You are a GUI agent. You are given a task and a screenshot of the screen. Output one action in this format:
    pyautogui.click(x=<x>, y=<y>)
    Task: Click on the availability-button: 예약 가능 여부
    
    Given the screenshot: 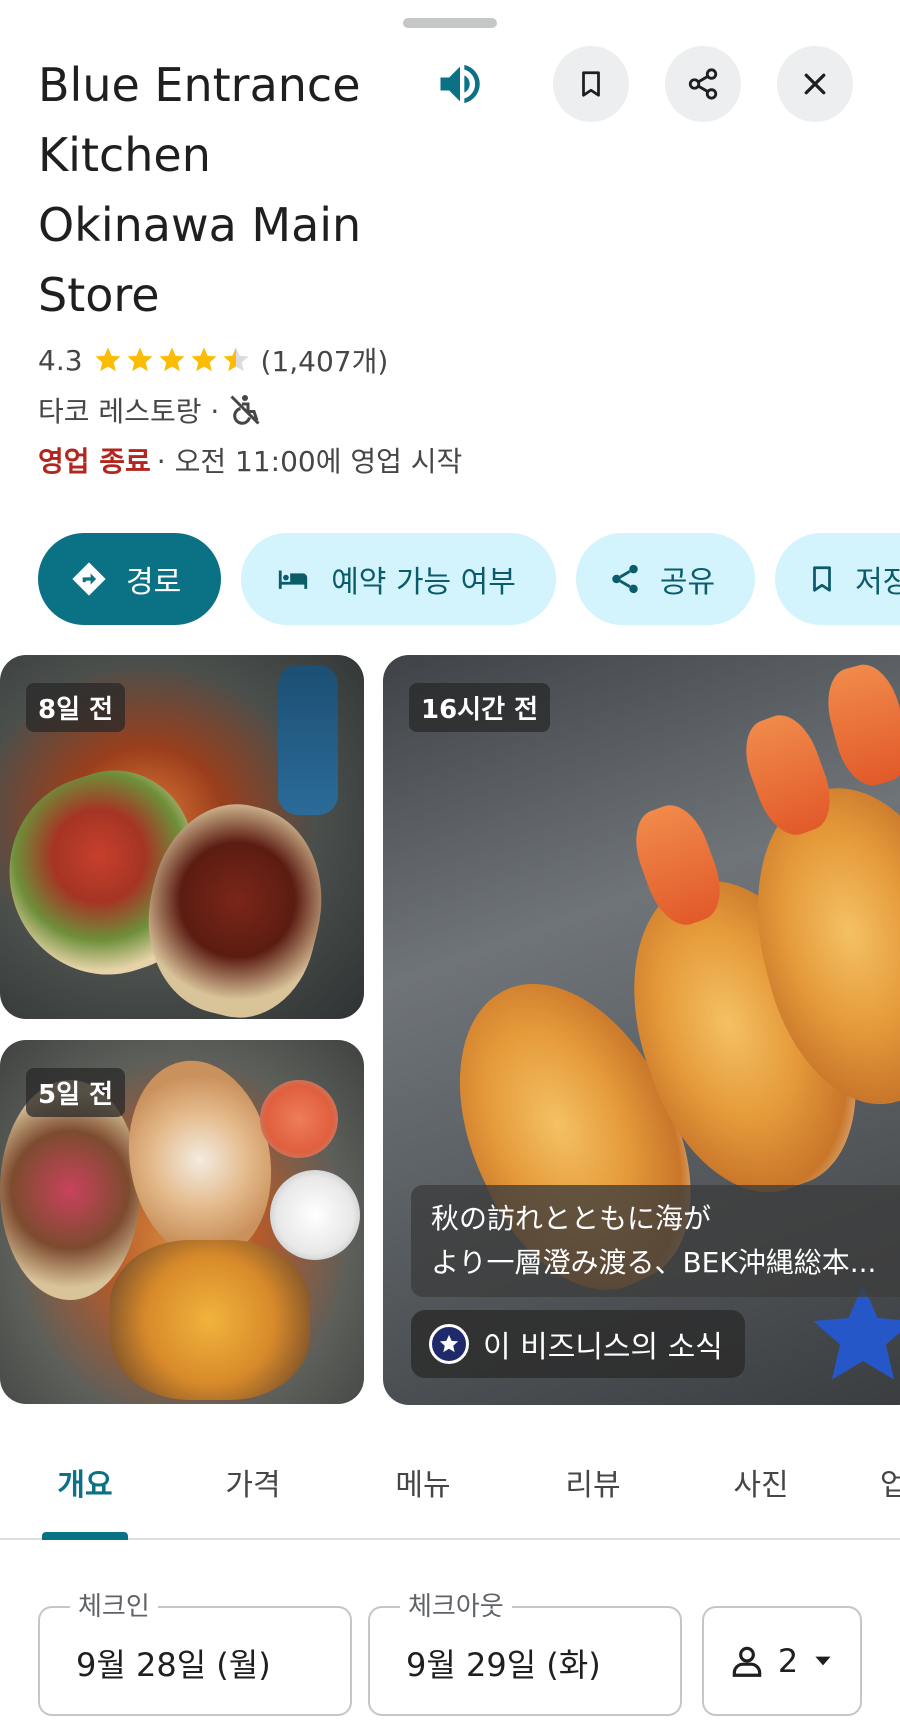 What is the action you would take?
    pyautogui.click(x=398, y=579)
    